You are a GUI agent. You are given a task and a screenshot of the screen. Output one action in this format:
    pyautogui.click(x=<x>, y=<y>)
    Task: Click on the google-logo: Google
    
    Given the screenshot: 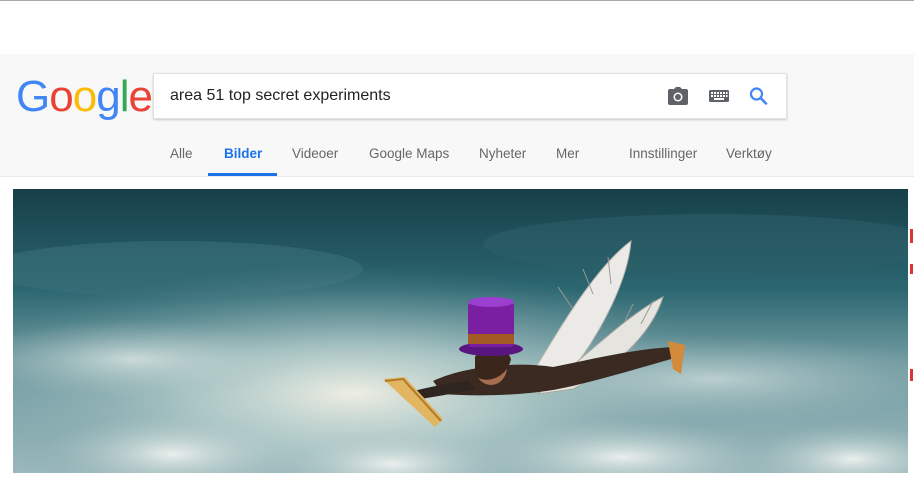 What is the action you would take?
    pyautogui.click(x=84, y=97)
    